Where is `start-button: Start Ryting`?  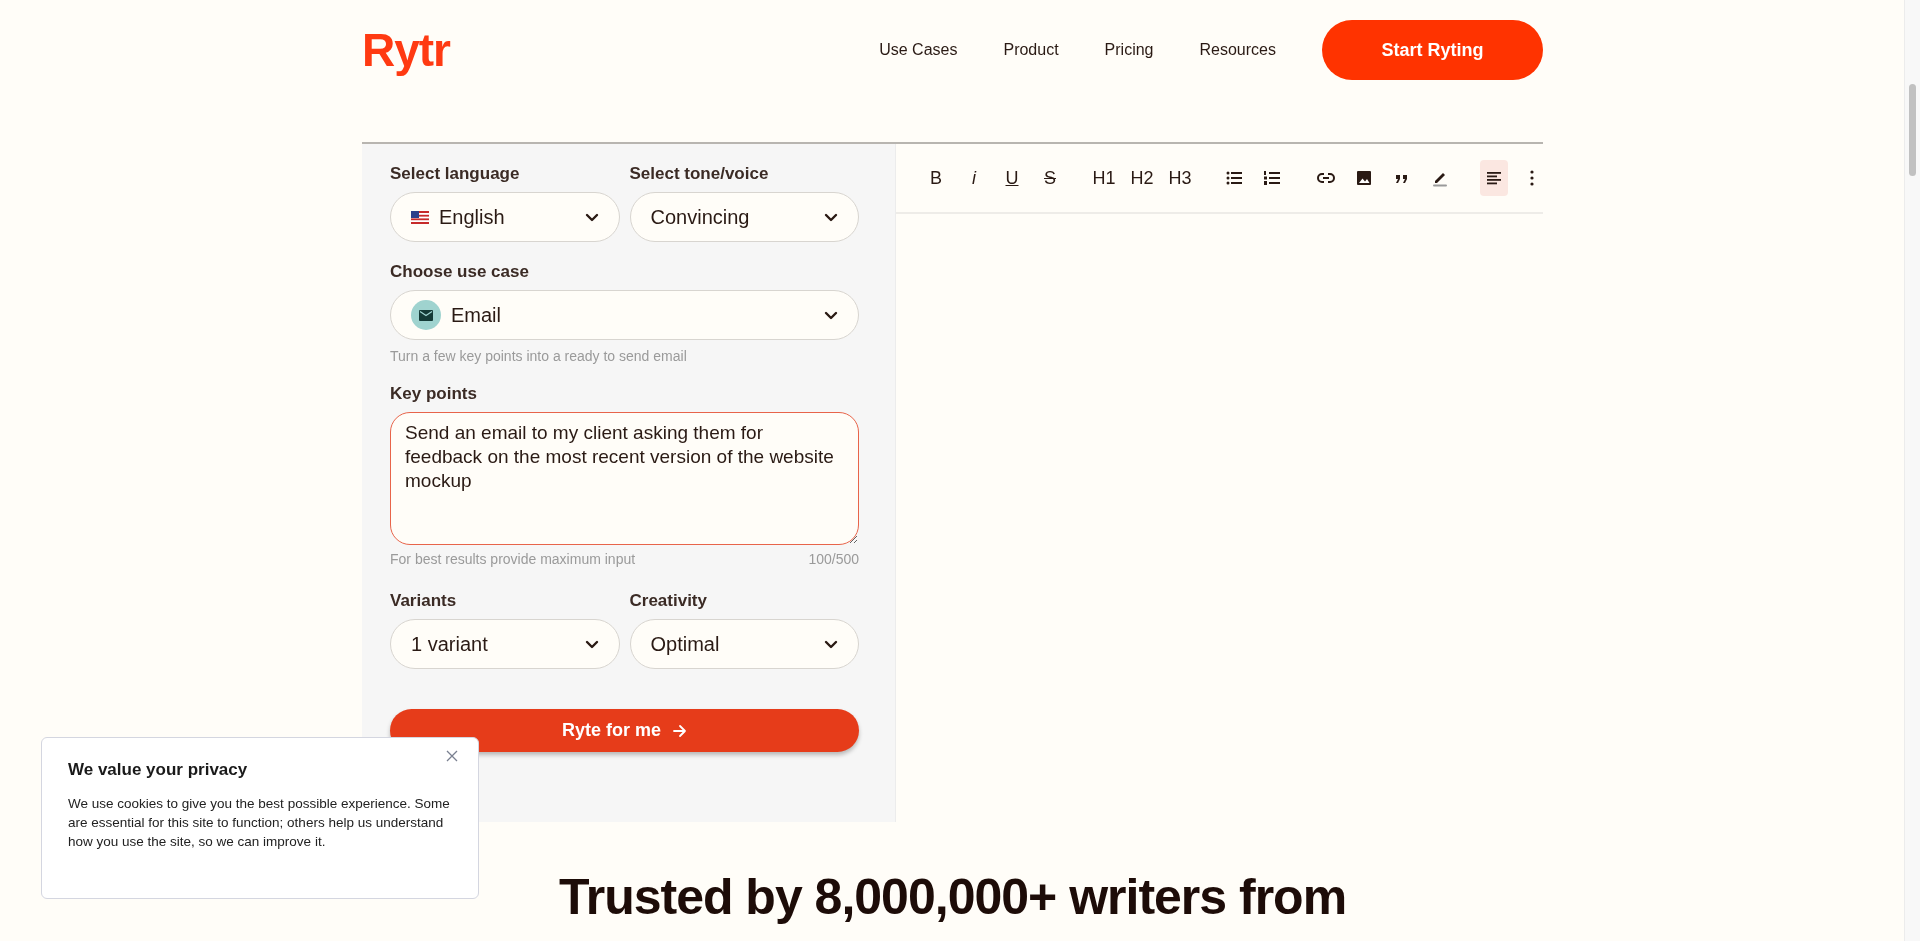
start-button: Start Ryting is located at coordinates (1432, 50).